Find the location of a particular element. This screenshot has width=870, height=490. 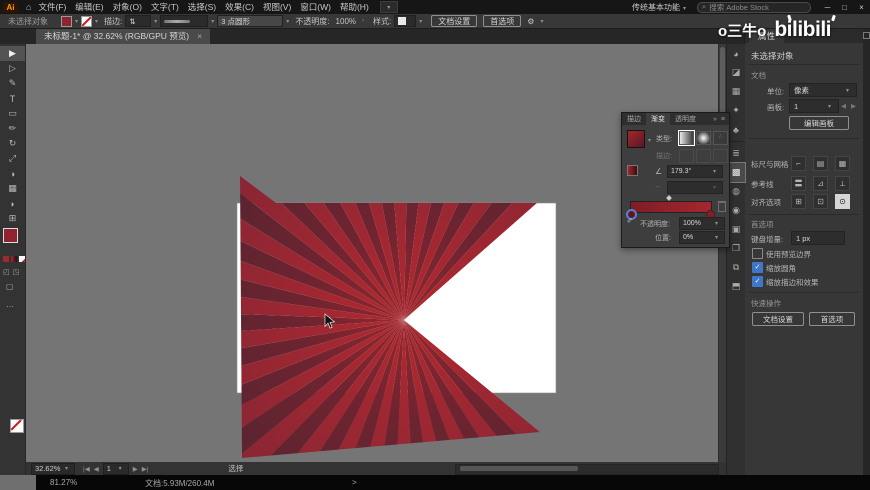

toolbar-overflow-icon: ⋯ is located at coordinates (10, 306).